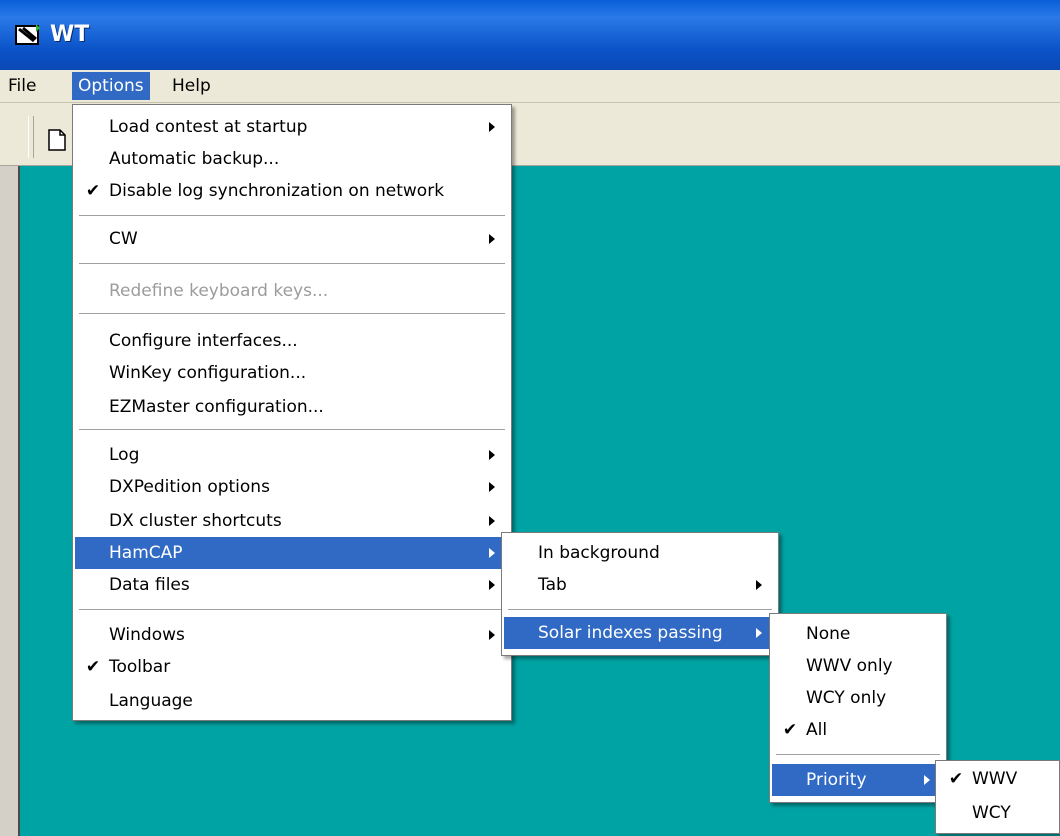 This screenshot has height=836, width=1060. Describe the element at coordinates (189, 487) in the screenshot. I see `menu-item-label: DXPedition options` at that location.